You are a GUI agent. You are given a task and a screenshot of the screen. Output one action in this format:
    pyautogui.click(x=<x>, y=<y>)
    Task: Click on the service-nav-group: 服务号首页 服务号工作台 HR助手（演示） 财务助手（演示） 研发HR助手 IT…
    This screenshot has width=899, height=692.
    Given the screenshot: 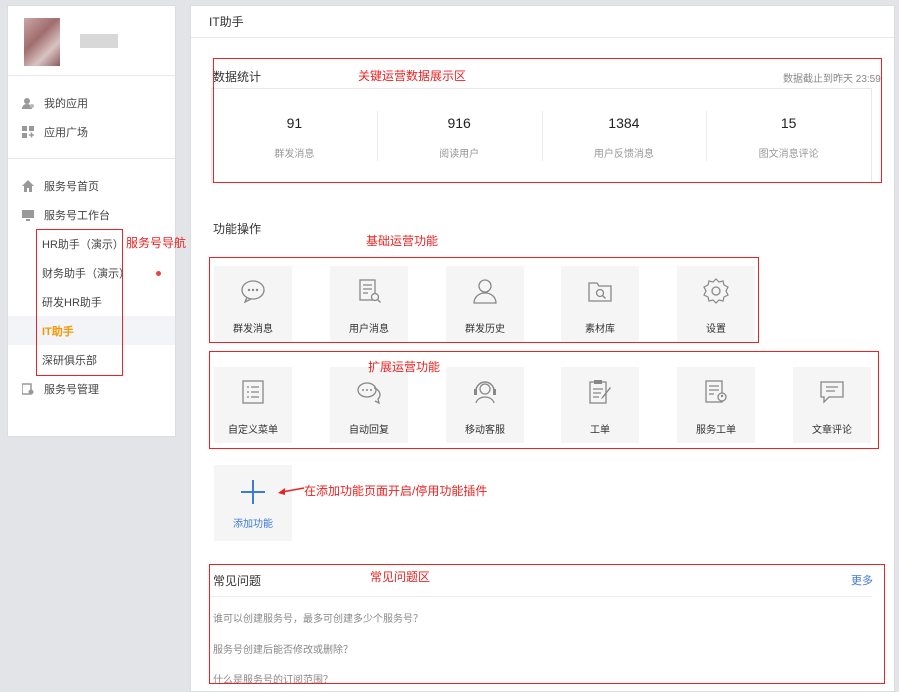 What is the action you would take?
    pyautogui.click(x=91, y=281)
    